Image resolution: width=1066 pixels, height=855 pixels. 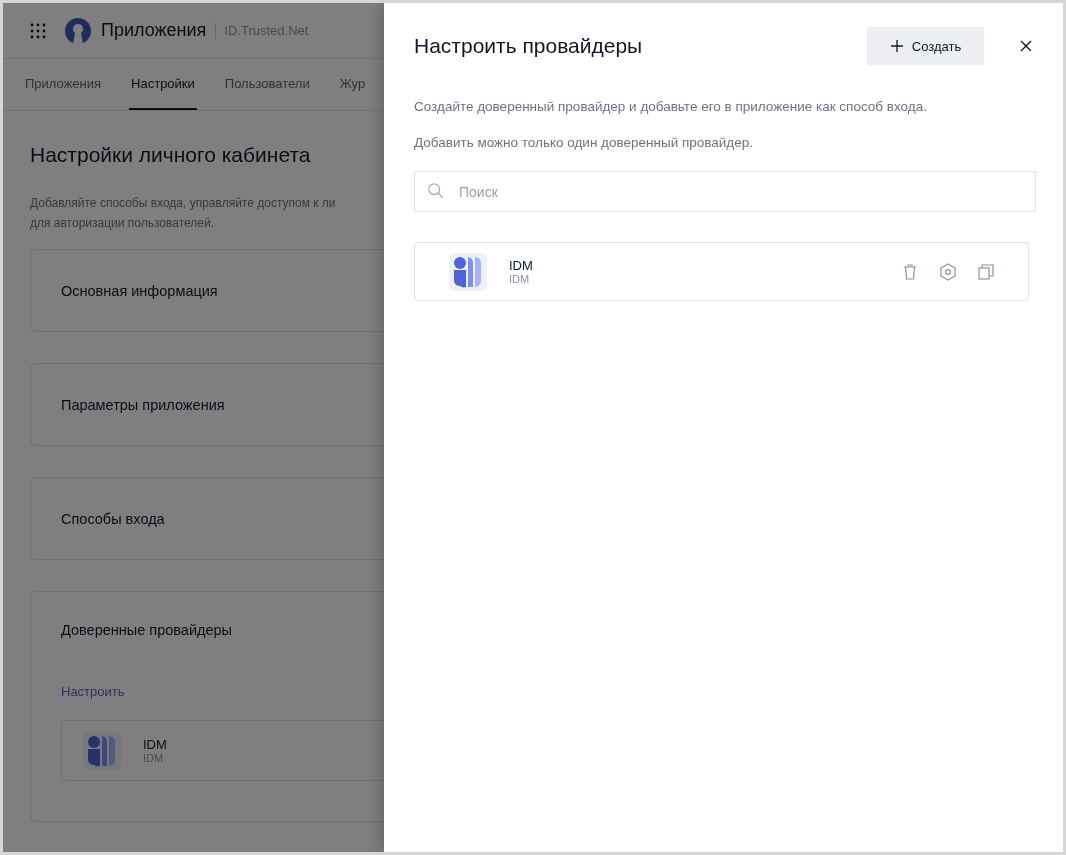 What do you see at coordinates (123, 223) in the screenshot?
I see `description-line: для авторизации пользователей.` at bounding box center [123, 223].